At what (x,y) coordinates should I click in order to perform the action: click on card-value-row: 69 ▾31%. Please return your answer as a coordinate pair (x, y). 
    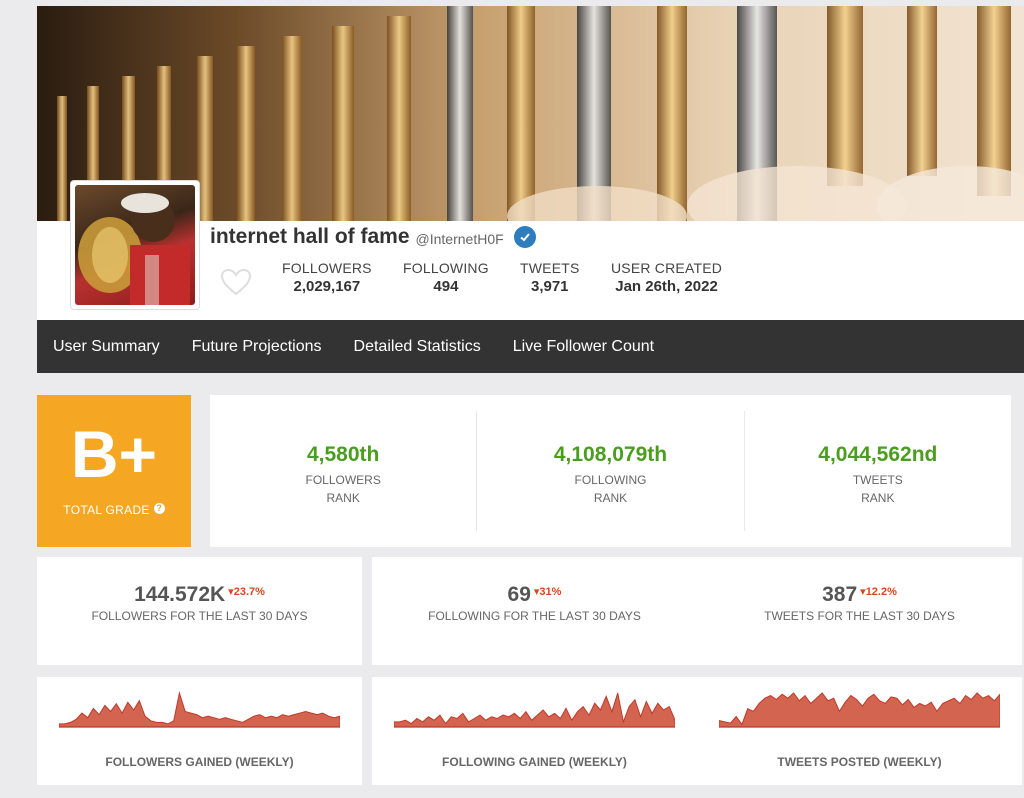
    Looking at the image, I should click on (534, 595).